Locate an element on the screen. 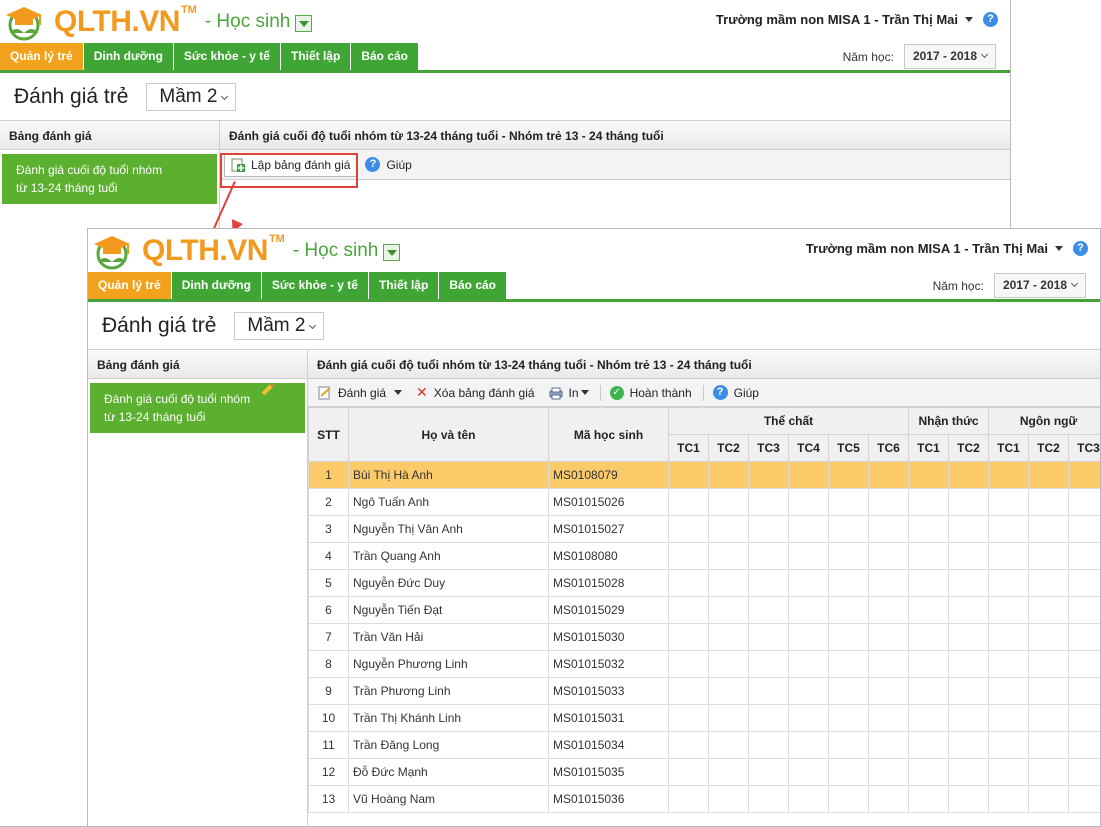 Image resolution: width=1101 pixels, height=827 pixels. module-dropdown-button is located at coordinates (304, 23).